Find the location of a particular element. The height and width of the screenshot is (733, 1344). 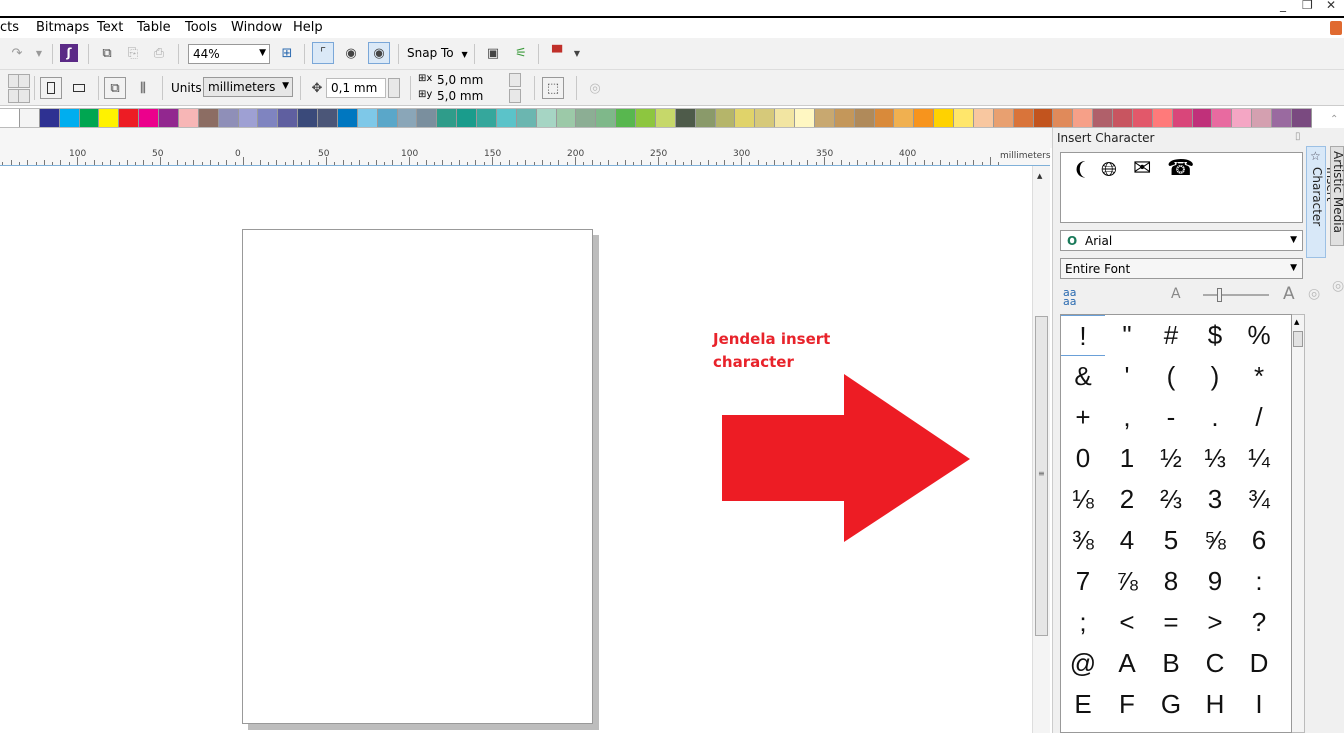

character-cell: # is located at coordinates (1171, 335).